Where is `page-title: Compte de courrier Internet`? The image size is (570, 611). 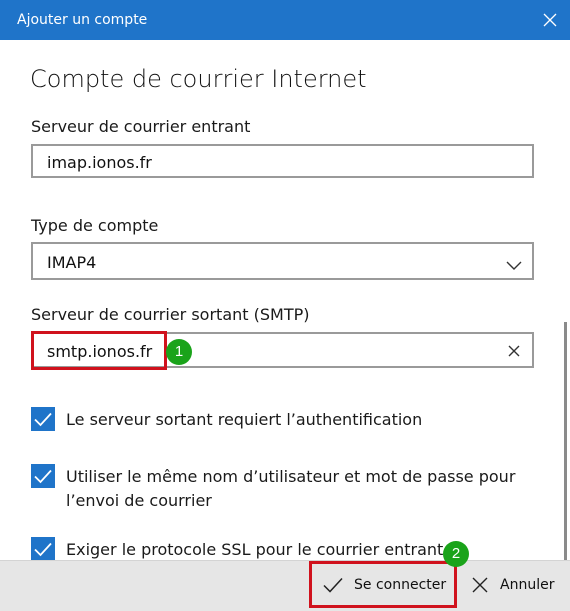 page-title: Compte de courrier Internet is located at coordinates (198, 79).